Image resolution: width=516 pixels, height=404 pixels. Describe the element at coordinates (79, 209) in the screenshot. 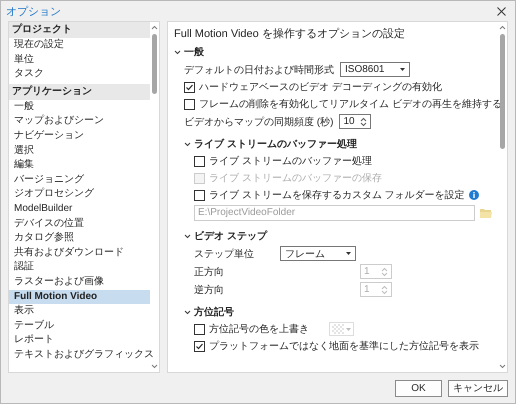

I see `category-item: ModelBuilder` at that location.